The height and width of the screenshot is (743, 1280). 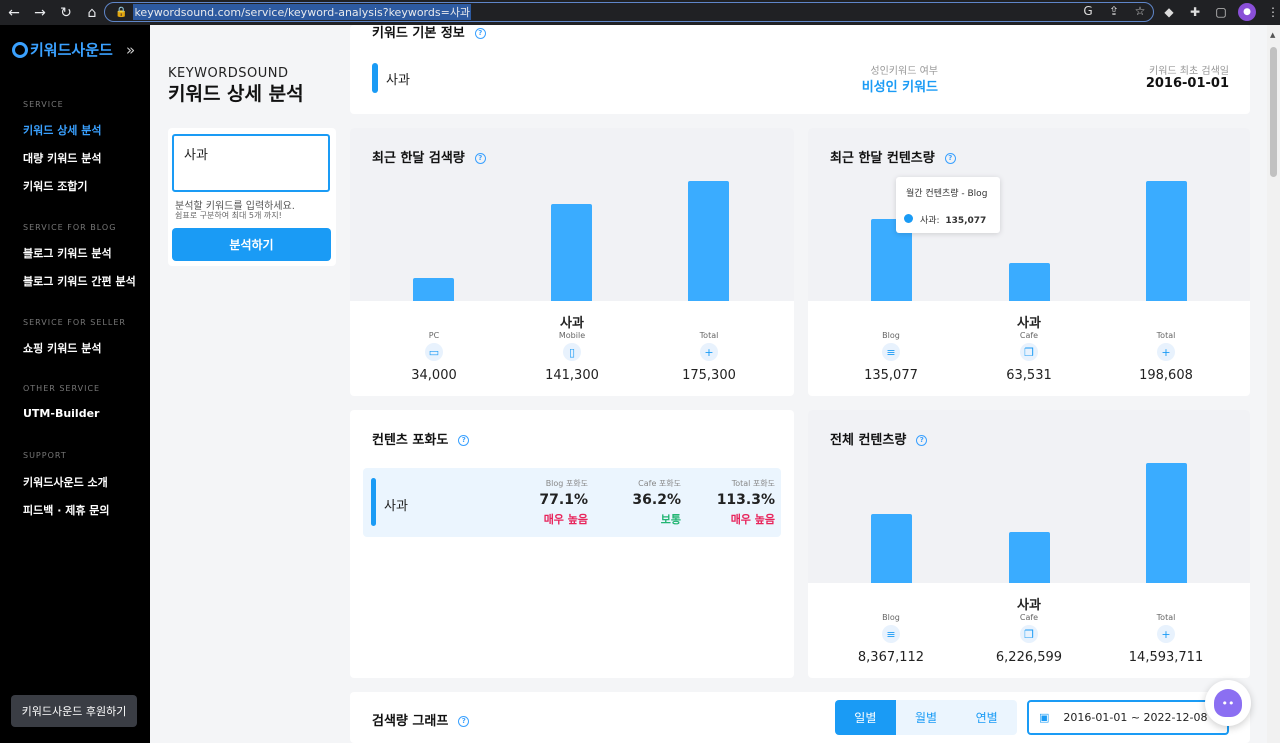 I want to click on stat-value-total: 198,608, so click(x=1166, y=375).